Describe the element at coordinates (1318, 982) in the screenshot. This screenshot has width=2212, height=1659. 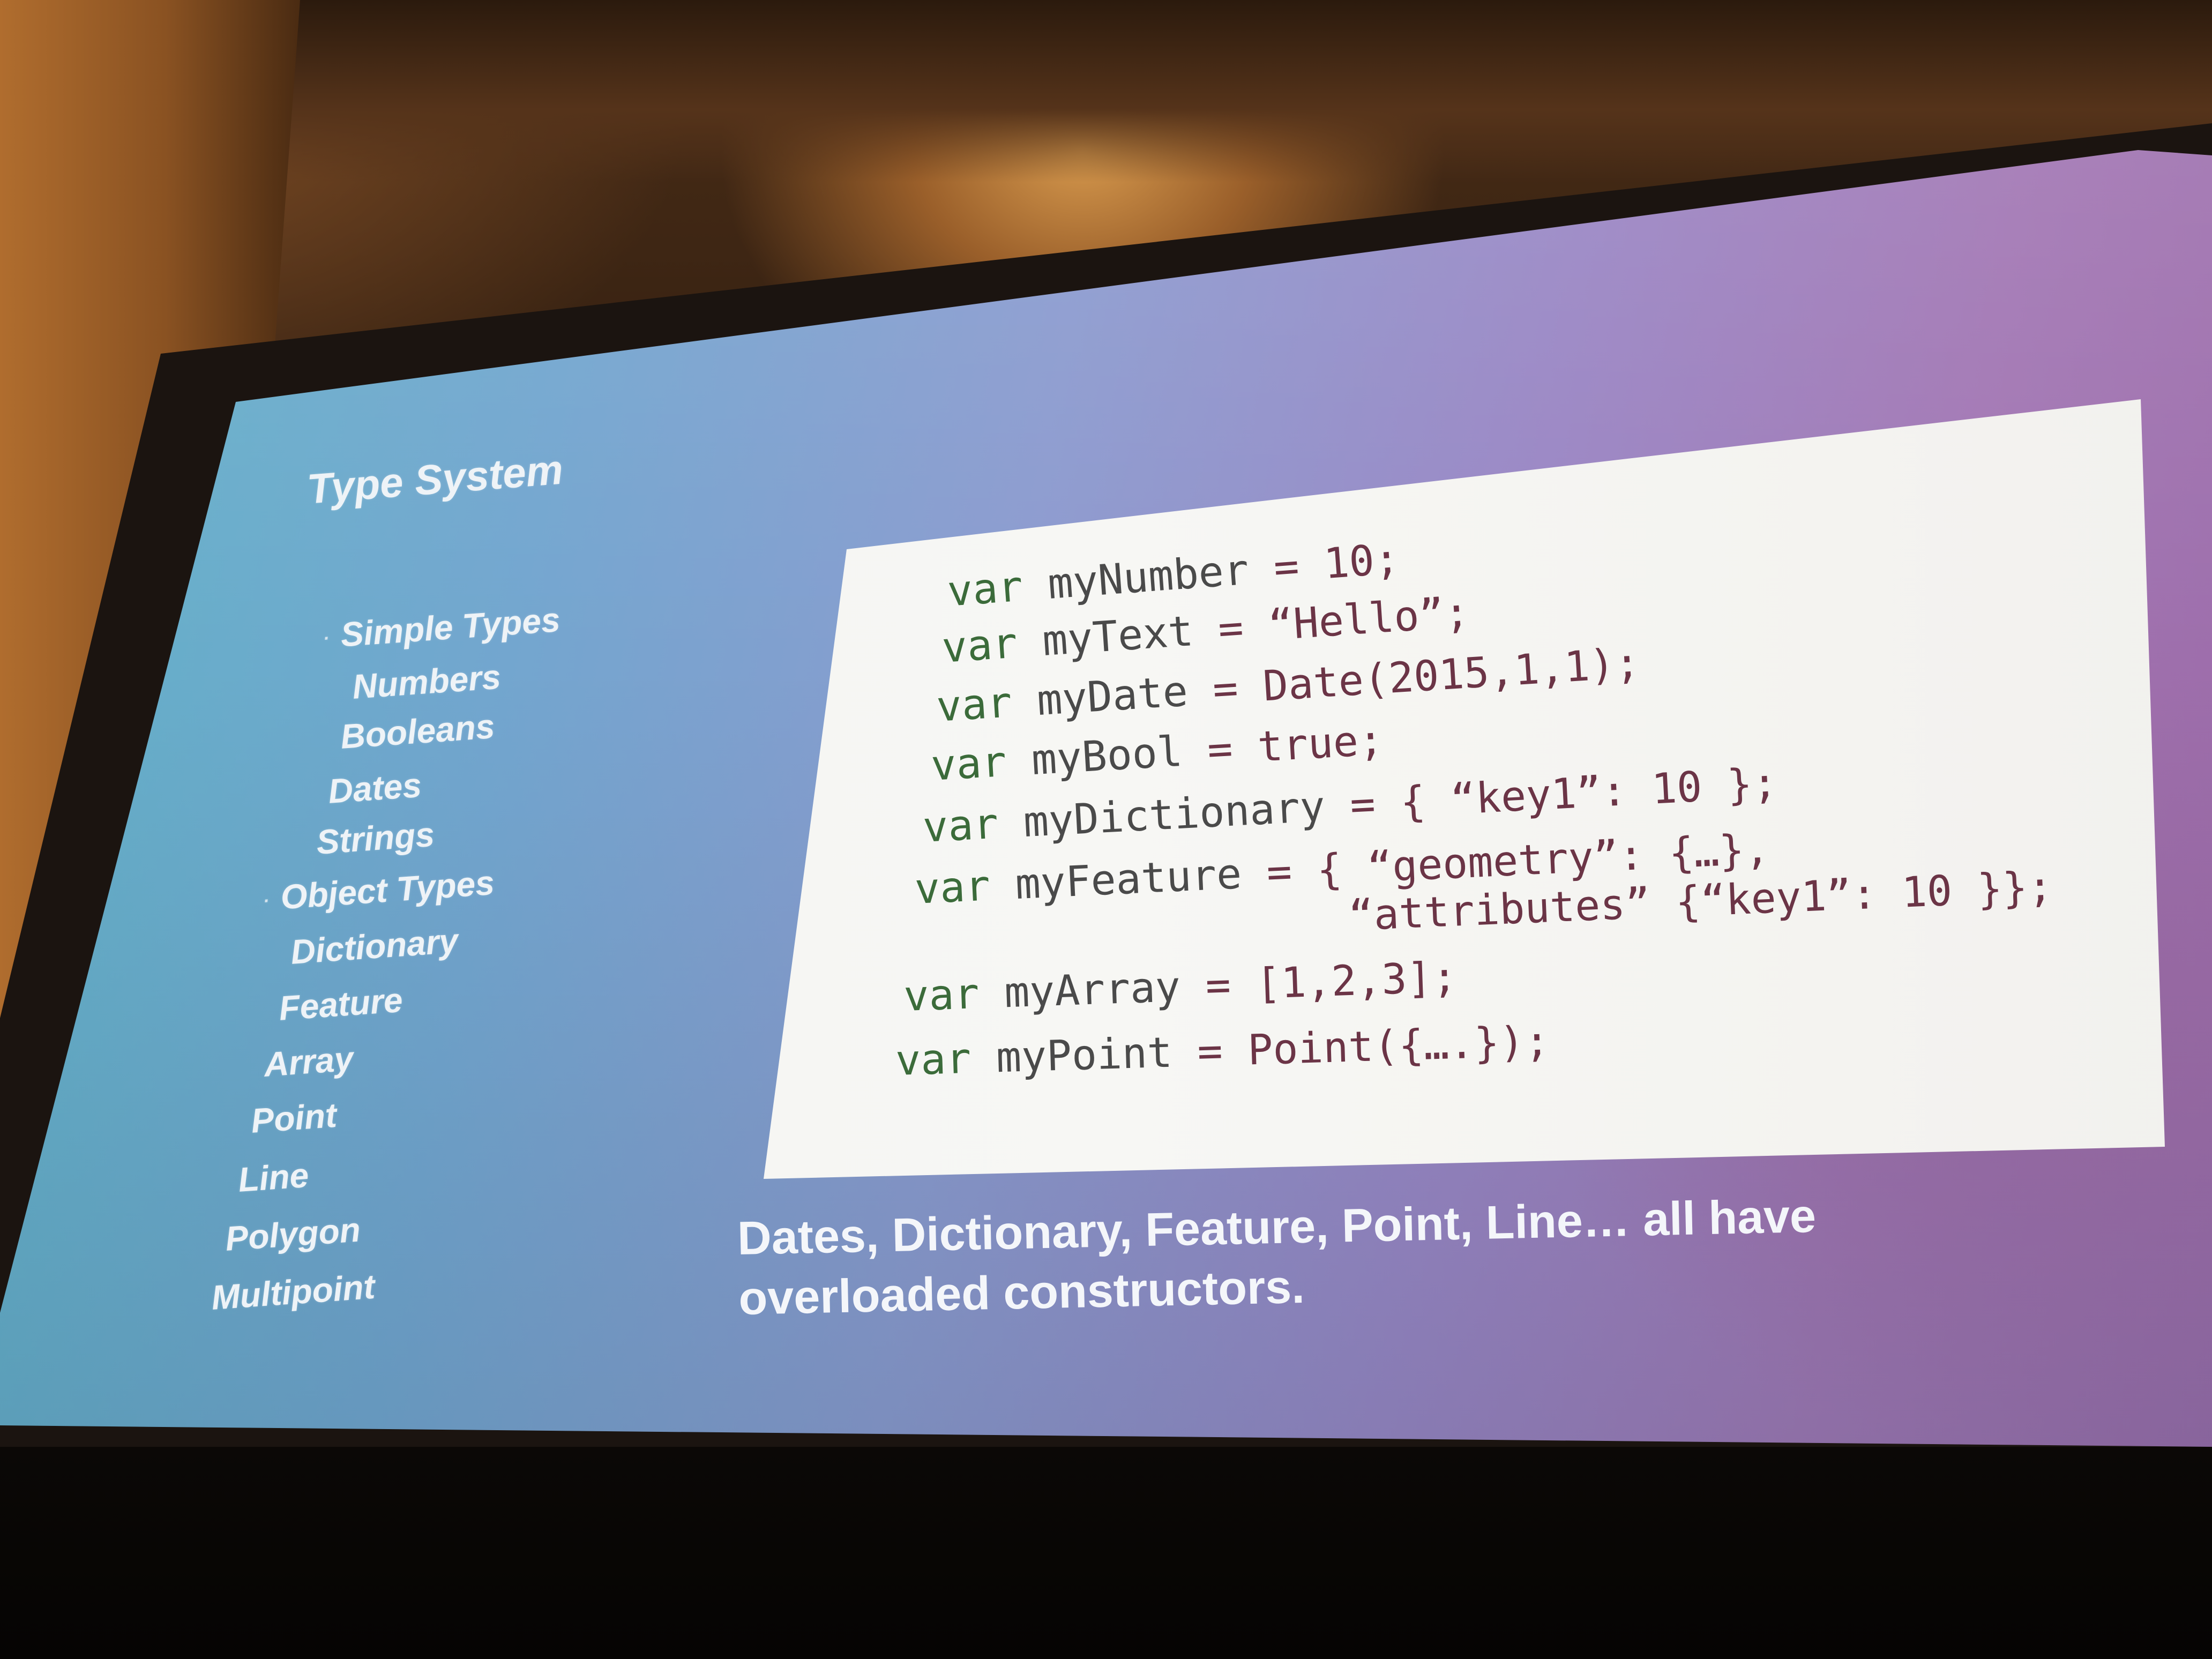
I see `code-value: = [1,2,3];` at that location.